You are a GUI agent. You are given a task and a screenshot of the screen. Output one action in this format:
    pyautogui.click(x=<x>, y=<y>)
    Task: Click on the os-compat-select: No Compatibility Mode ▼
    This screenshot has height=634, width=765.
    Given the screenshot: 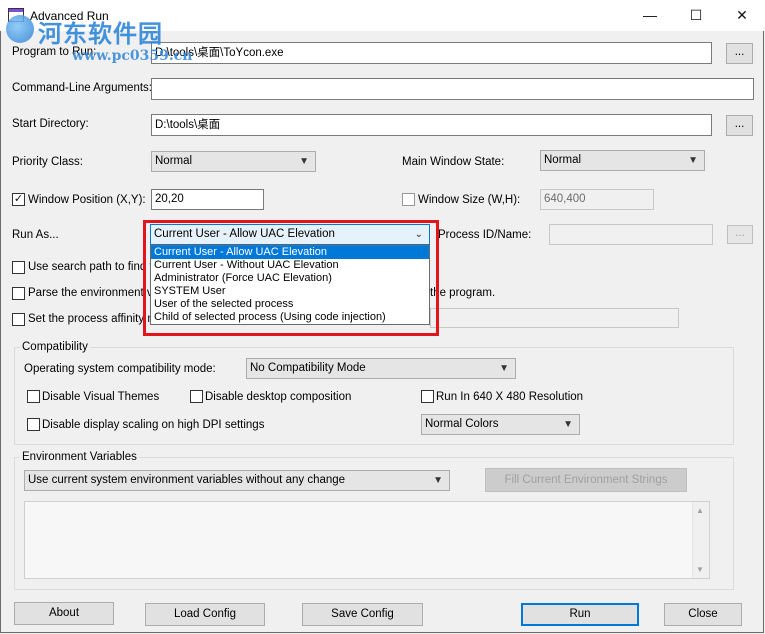 What is the action you would take?
    pyautogui.click(x=381, y=368)
    